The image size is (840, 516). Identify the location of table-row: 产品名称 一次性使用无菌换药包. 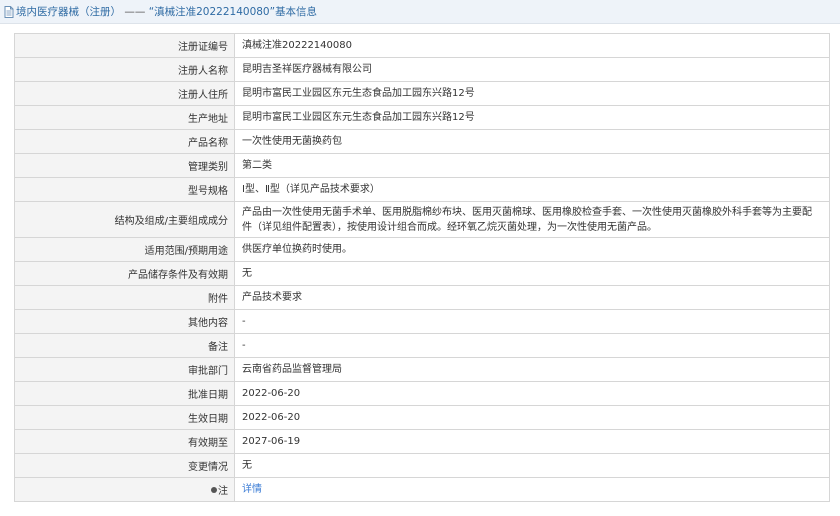
(422, 142).